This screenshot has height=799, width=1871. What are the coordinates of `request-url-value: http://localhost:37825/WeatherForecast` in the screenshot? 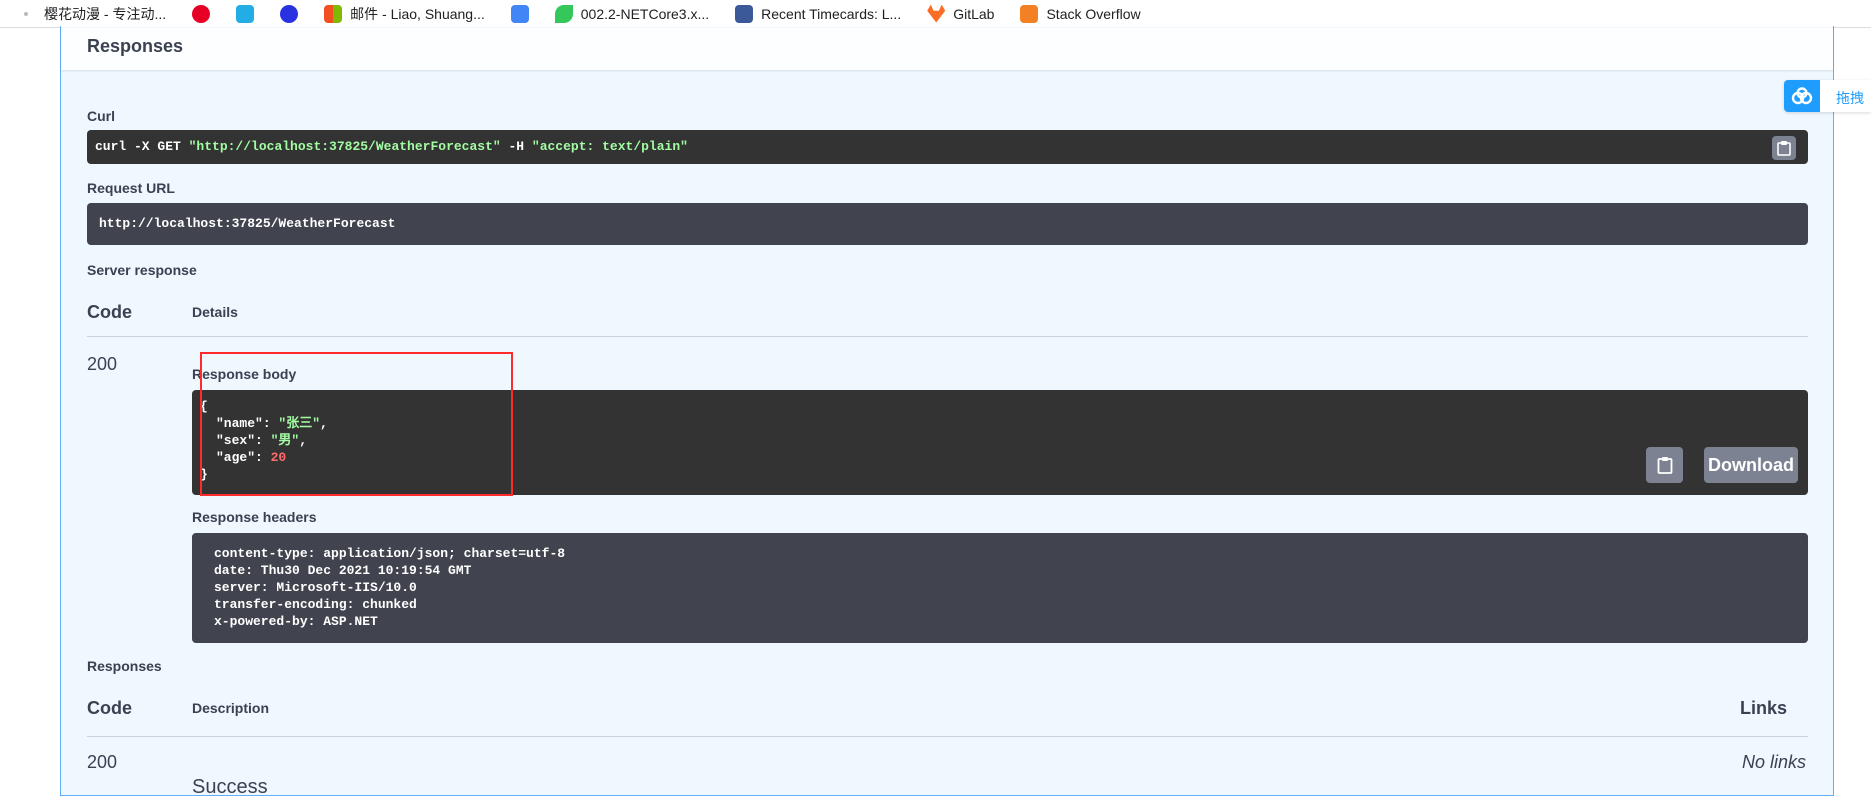 It's located at (947, 224).